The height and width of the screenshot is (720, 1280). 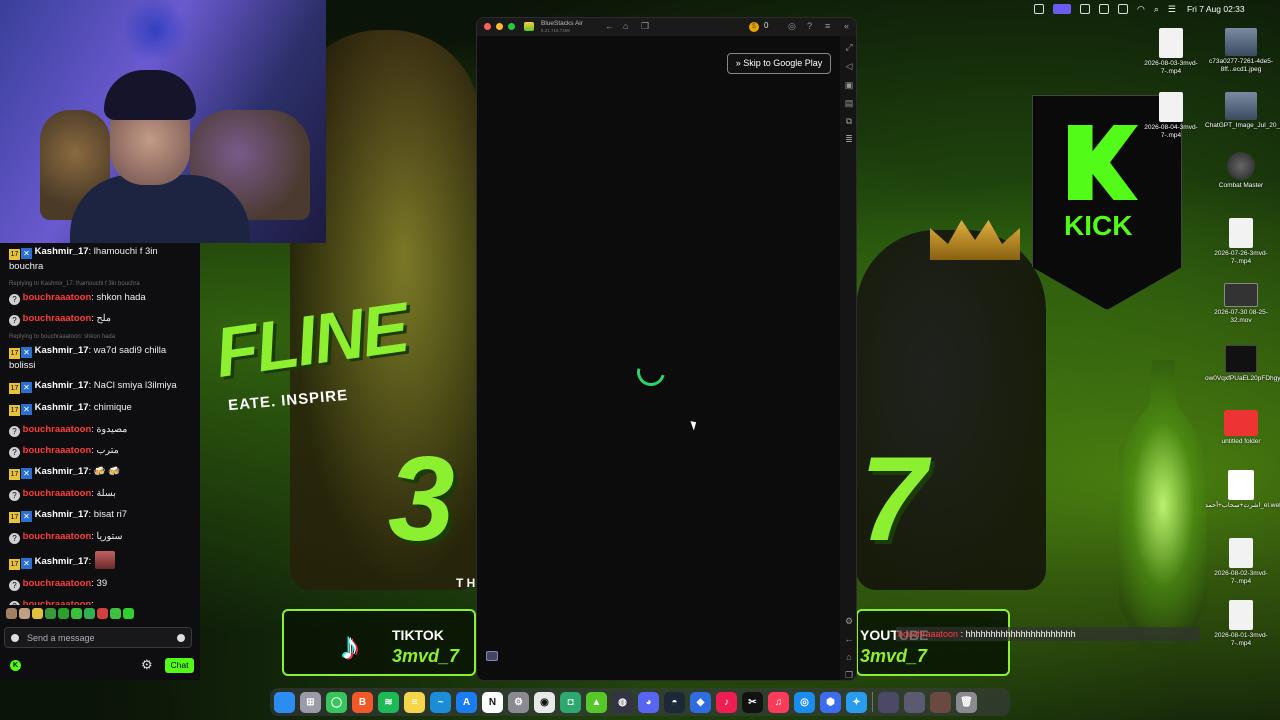 What do you see at coordinates (1241, 242) in the screenshot?
I see `desktop-file: 2026-07-26-3mvd-7-.mp4` at bounding box center [1241, 242].